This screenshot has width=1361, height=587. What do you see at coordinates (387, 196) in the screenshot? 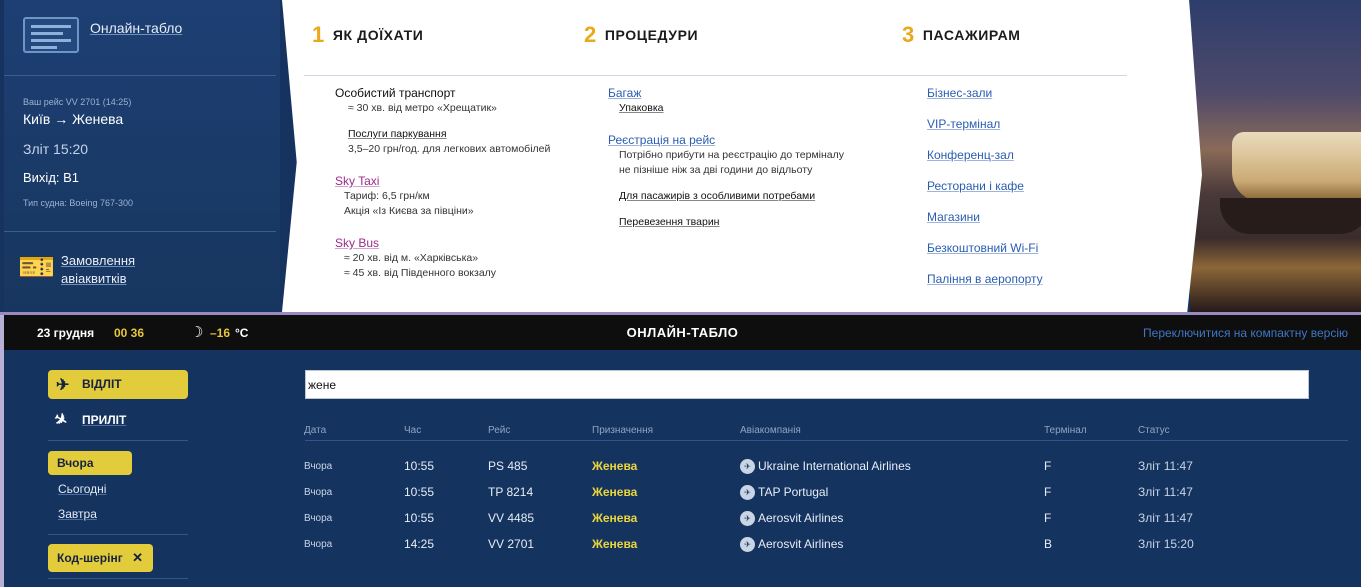
I see `sky-taxi-tariff: Тариф: 6,5 грн/км` at bounding box center [387, 196].